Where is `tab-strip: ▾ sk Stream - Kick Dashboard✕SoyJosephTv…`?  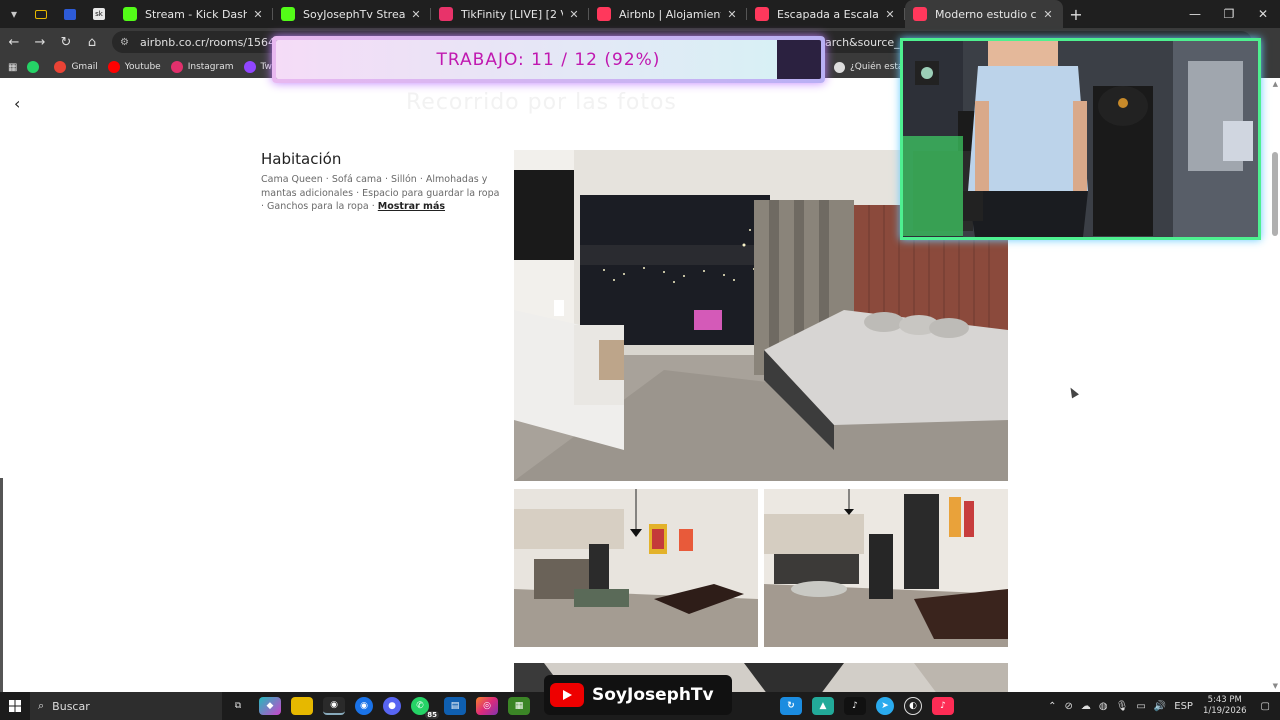
tab-strip: ▾ sk Stream - Kick Dashboard✕SoyJosephTv… is located at coordinates (640, 14).